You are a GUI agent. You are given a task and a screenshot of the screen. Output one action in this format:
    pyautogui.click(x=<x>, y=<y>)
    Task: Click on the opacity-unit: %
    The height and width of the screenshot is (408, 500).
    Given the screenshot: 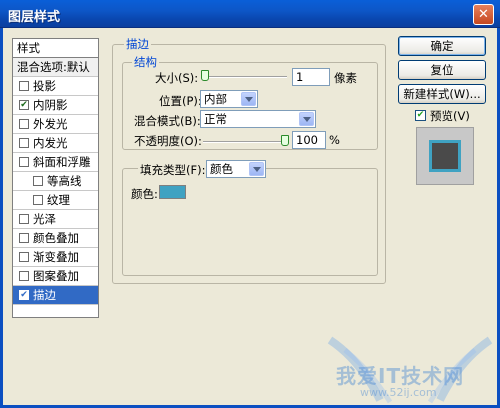 What is the action you would take?
    pyautogui.click(x=334, y=140)
    